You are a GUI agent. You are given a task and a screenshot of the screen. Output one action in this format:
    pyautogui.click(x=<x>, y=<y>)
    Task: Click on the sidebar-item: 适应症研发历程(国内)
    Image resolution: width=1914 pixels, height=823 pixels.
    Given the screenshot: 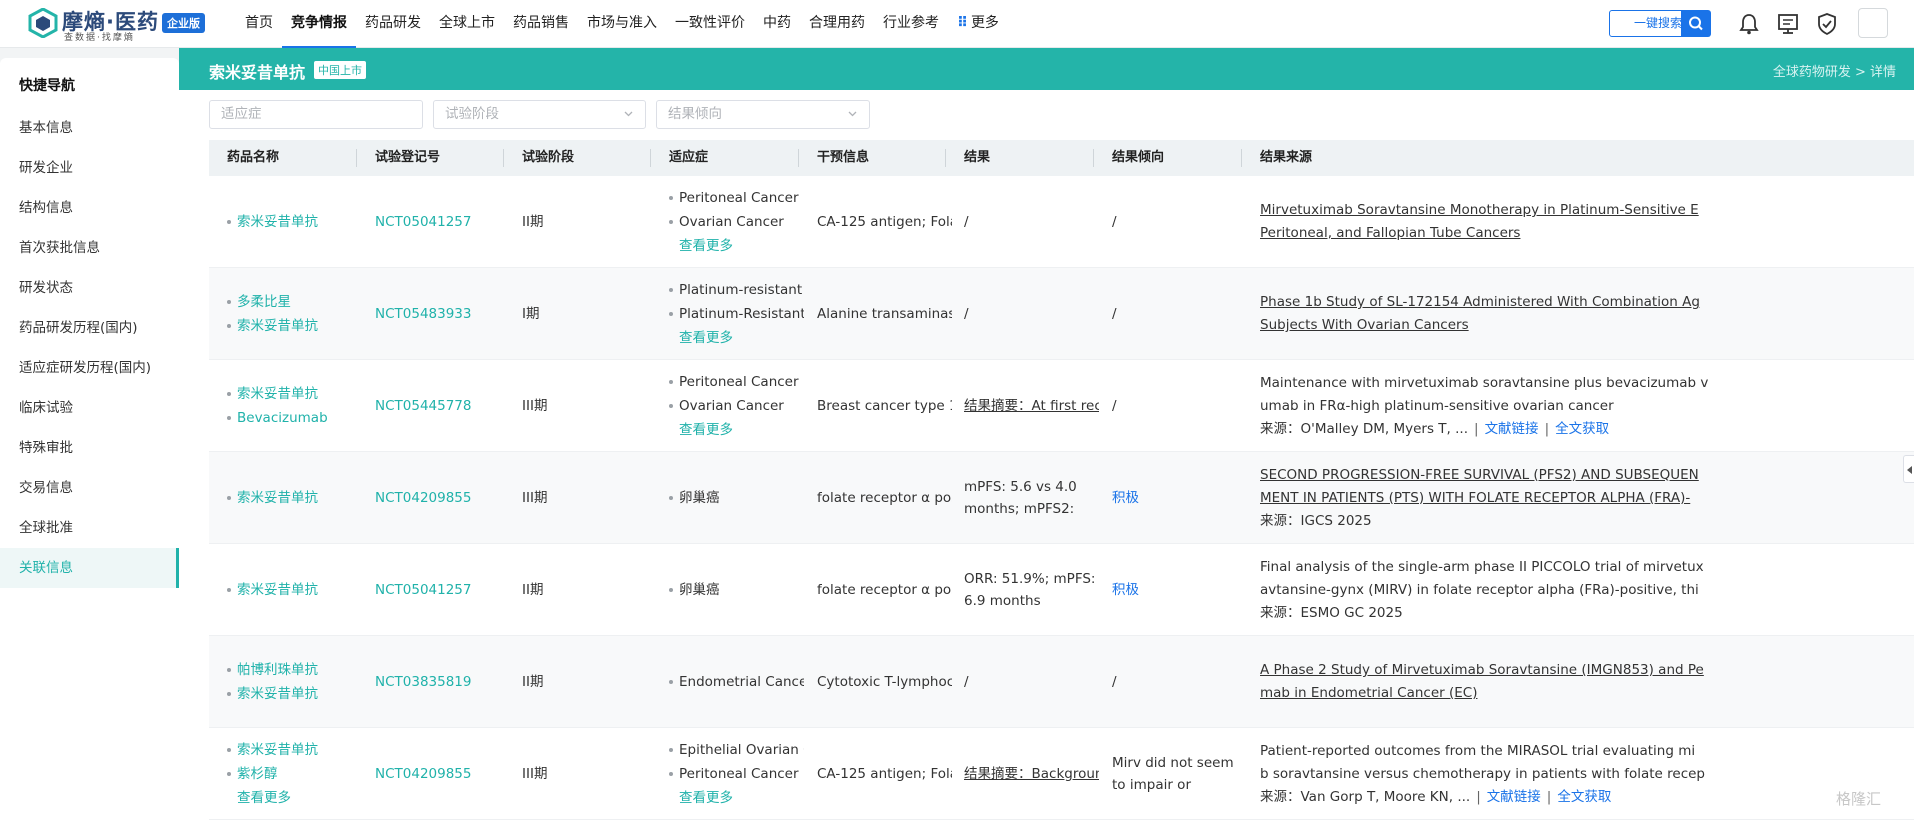 What is the action you would take?
    pyautogui.click(x=89, y=368)
    